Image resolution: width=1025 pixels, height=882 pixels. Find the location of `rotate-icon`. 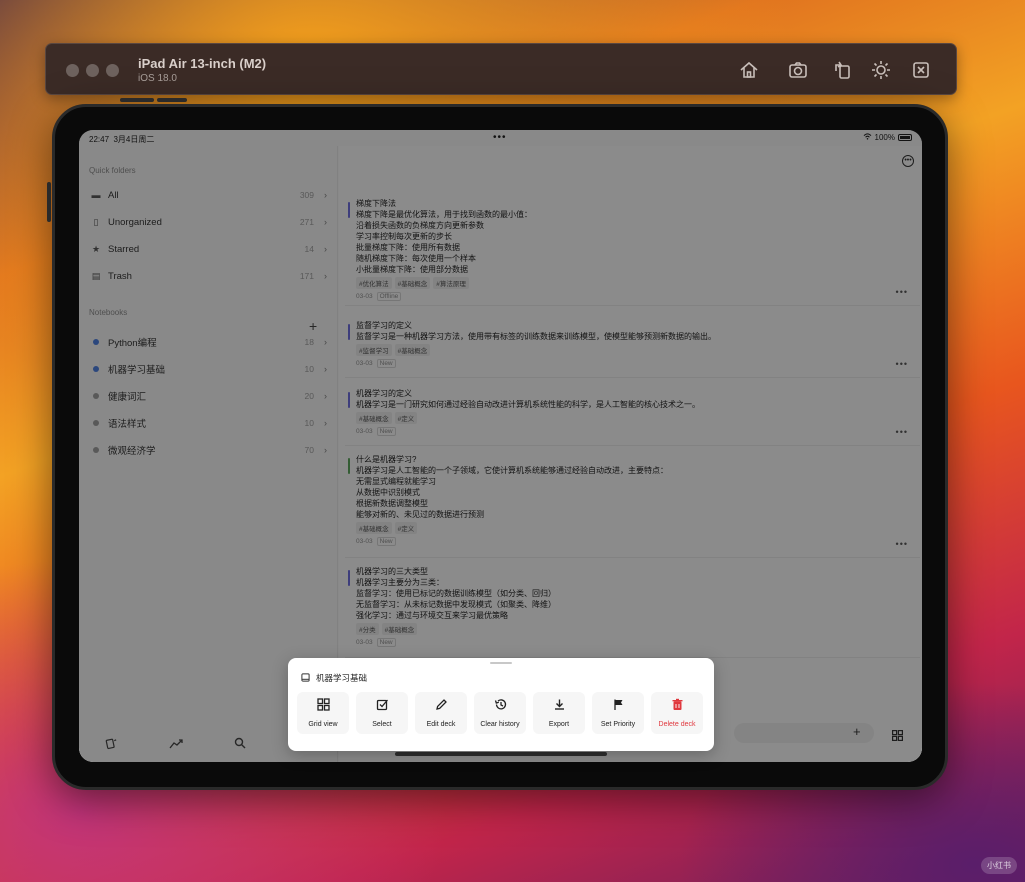

rotate-icon is located at coordinates (843, 70).